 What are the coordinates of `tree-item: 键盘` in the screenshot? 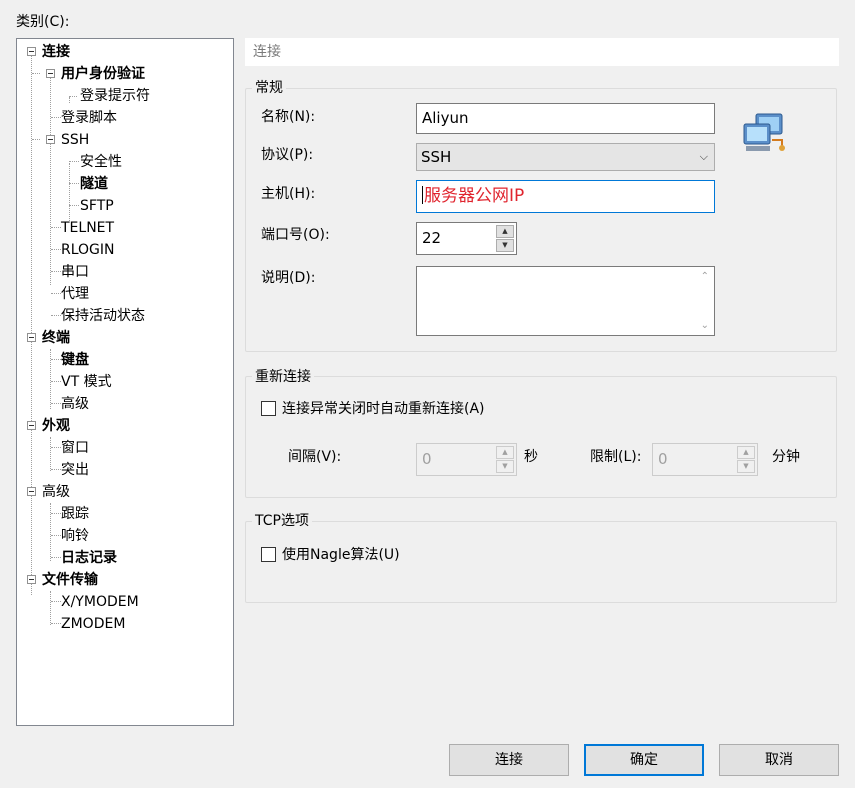 It's located at (75, 360).